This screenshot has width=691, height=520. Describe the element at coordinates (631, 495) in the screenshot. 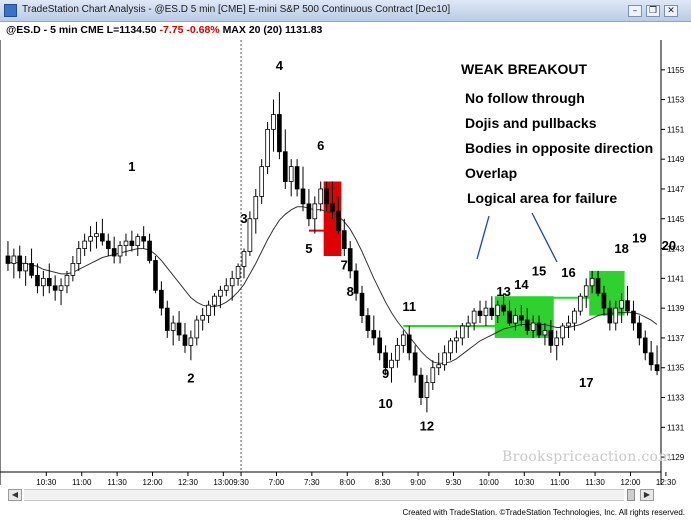

I see `scrollbar-thumb` at that location.